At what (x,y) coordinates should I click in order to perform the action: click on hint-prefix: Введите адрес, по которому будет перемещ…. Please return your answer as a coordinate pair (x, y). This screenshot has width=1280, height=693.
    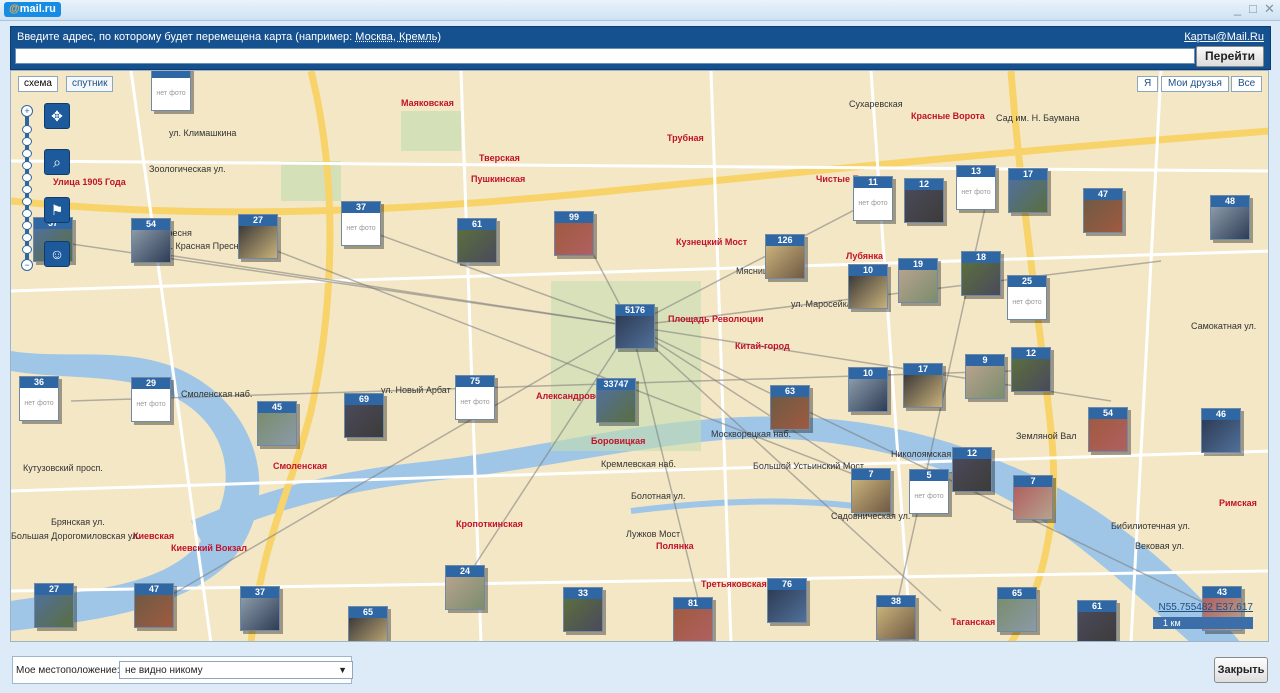
    Looking at the image, I should click on (186, 37).